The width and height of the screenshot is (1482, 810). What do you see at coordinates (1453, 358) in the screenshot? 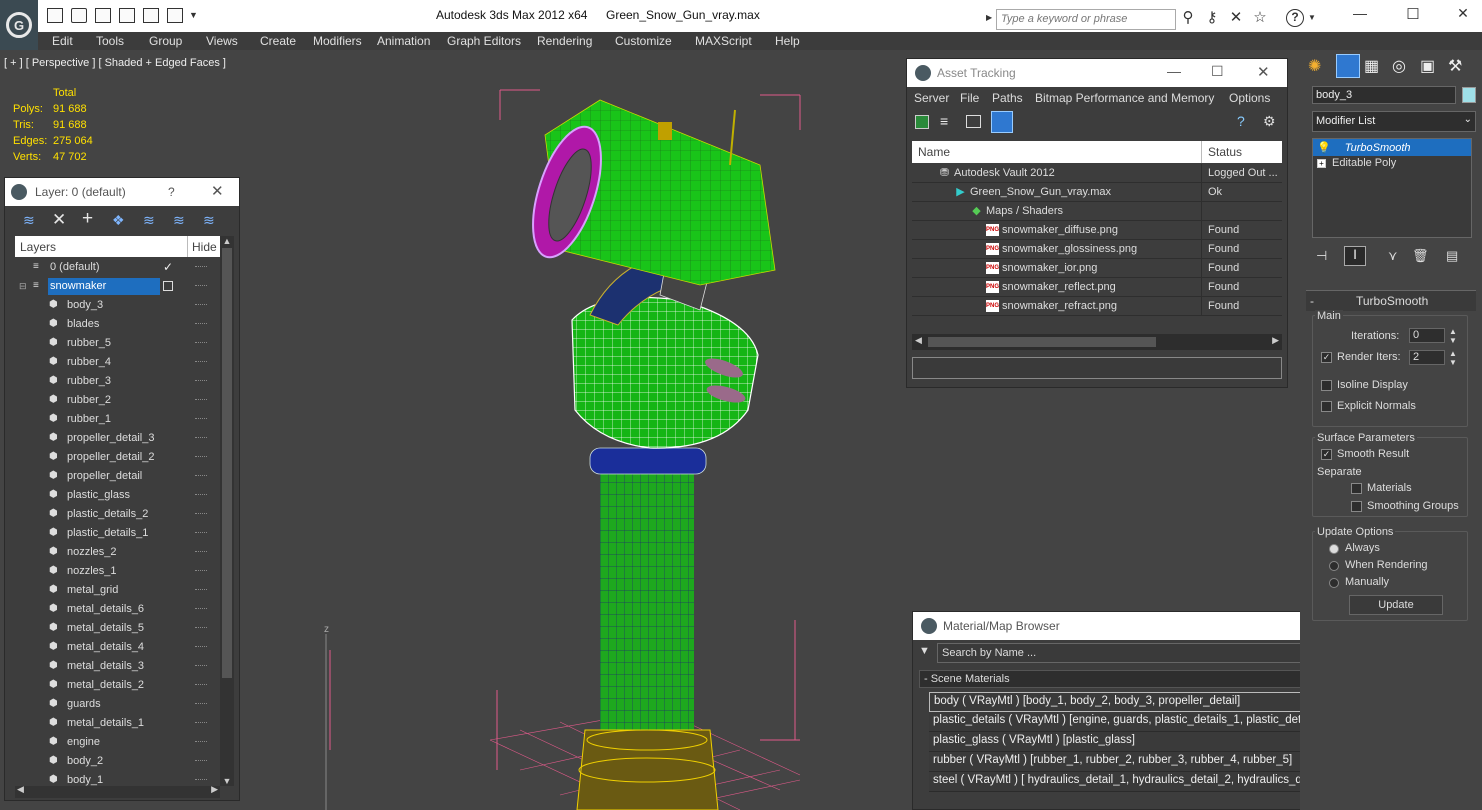
I see `render-iters-spinner-arrows: ▲ ▼` at bounding box center [1453, 358].